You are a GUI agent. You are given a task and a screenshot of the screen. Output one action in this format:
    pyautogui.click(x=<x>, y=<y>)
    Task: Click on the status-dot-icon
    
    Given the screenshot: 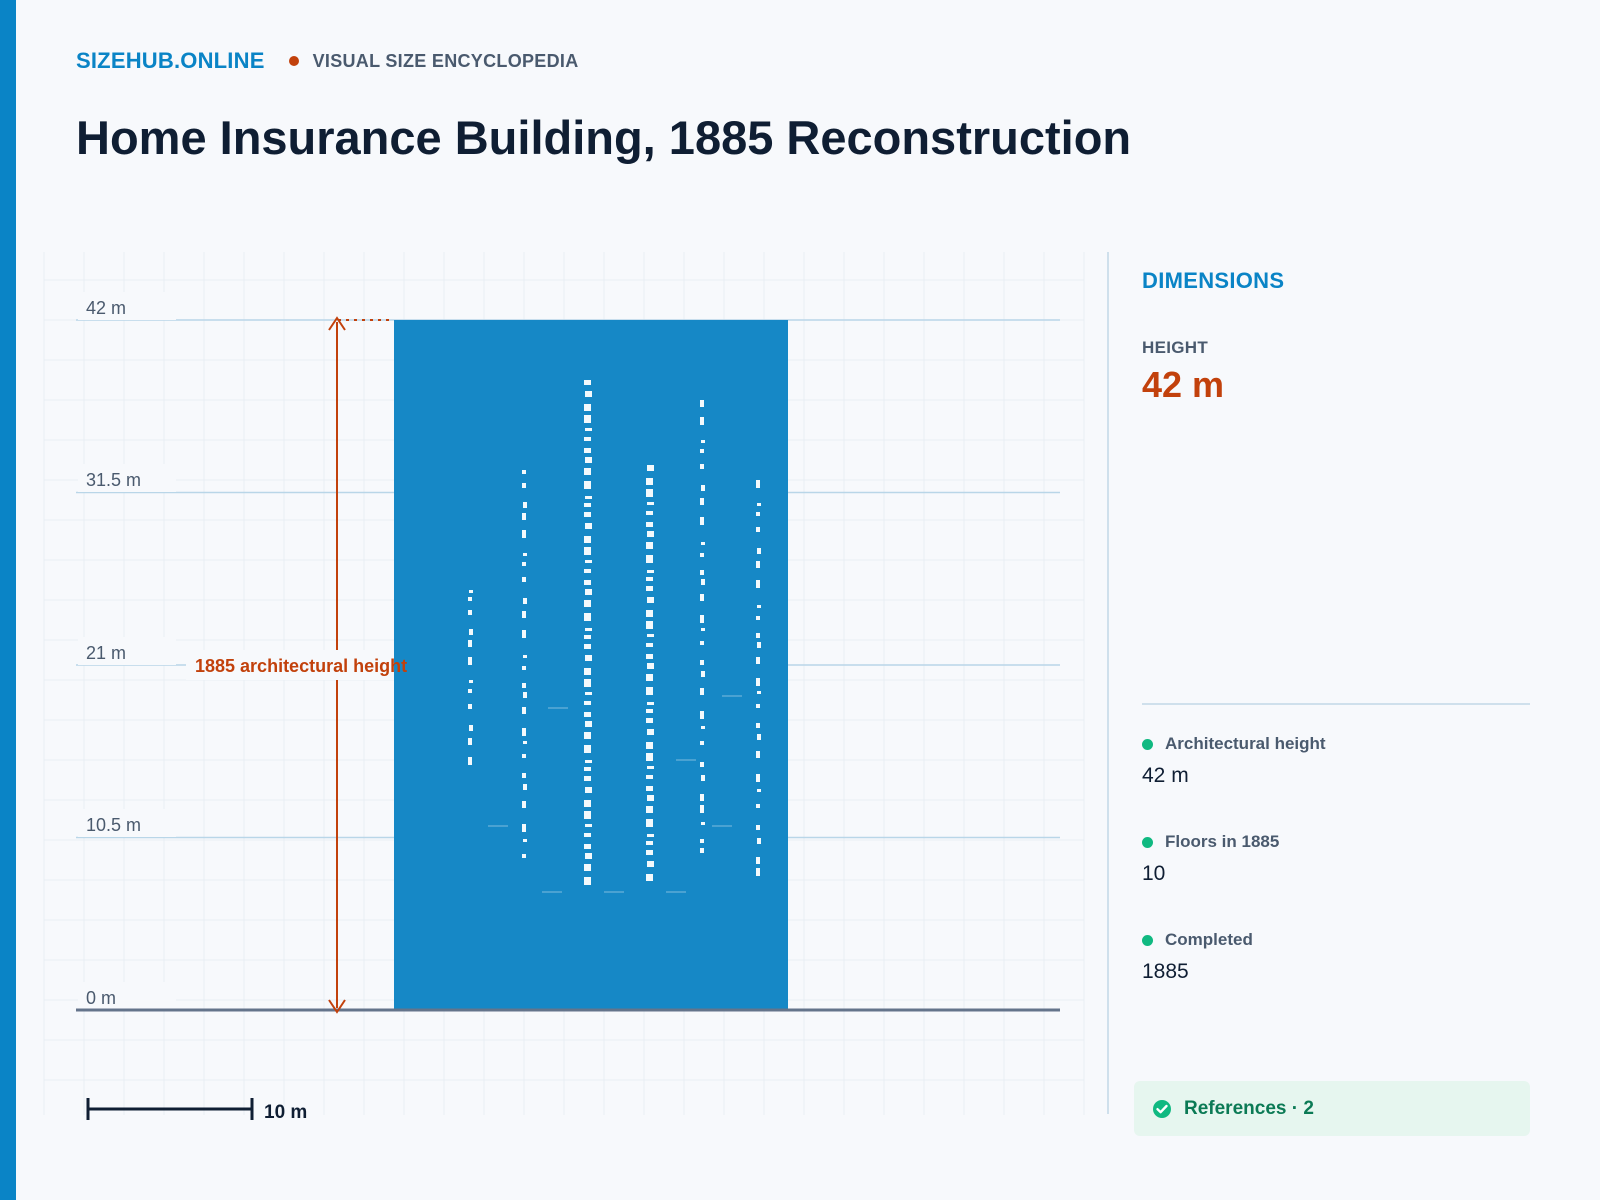 What is the action you would take?
    pyautogui.click(x=1147, y=940)
    